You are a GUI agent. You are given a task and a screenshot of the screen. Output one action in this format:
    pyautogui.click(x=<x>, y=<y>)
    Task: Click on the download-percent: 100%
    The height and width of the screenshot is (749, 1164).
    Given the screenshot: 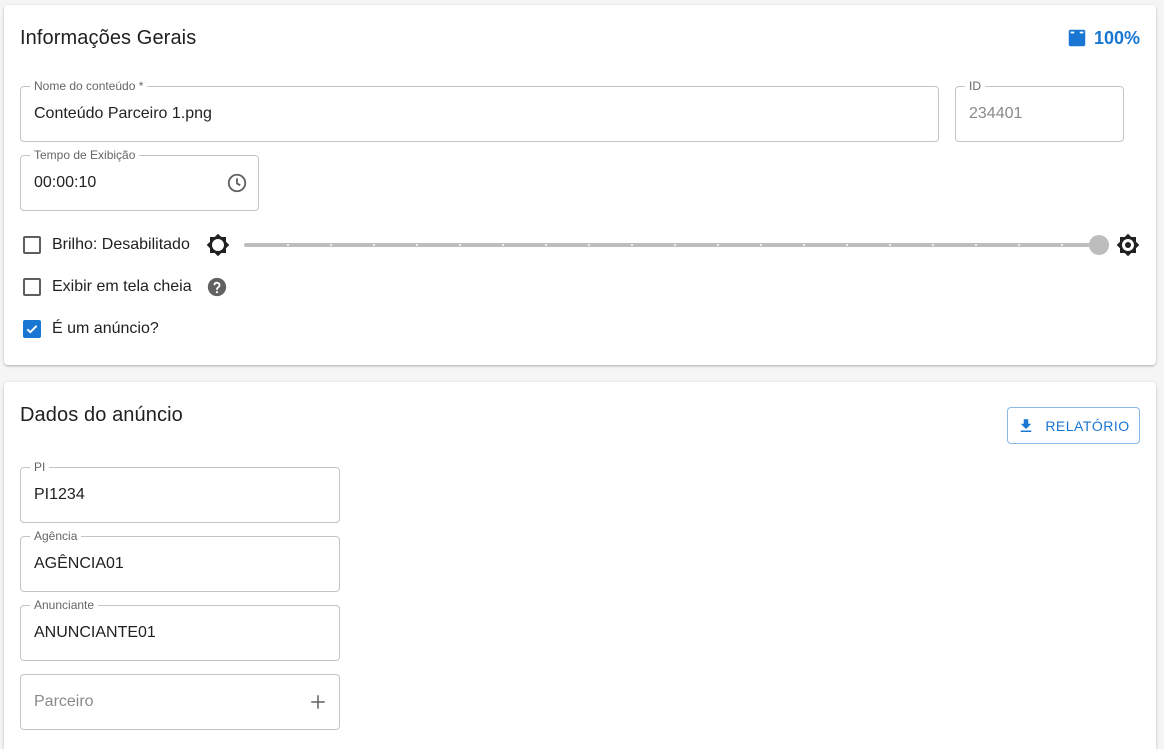 What is the action you would take?
    pyautogui.click(x=1116, y=37)
    